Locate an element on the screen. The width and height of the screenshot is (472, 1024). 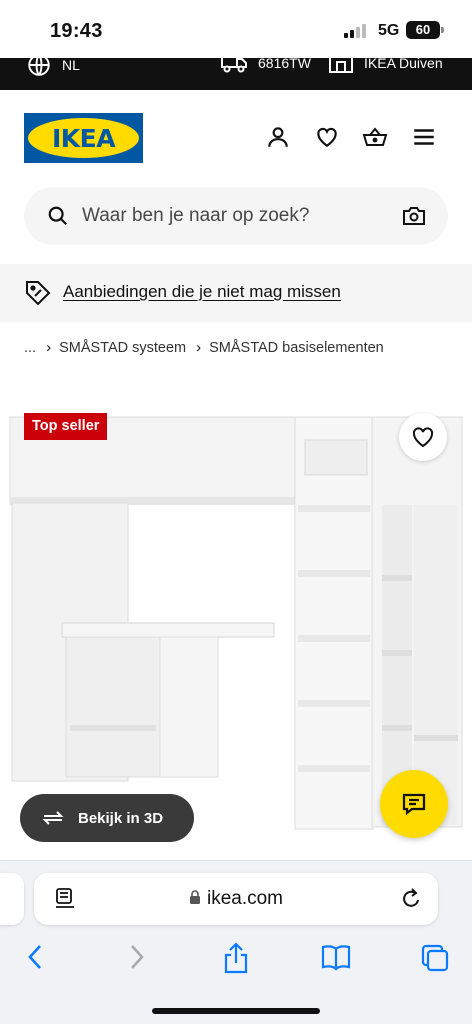
breadcrumb-item-current: SMÅSTAD basiselementen is located at coordinates (296, 348).